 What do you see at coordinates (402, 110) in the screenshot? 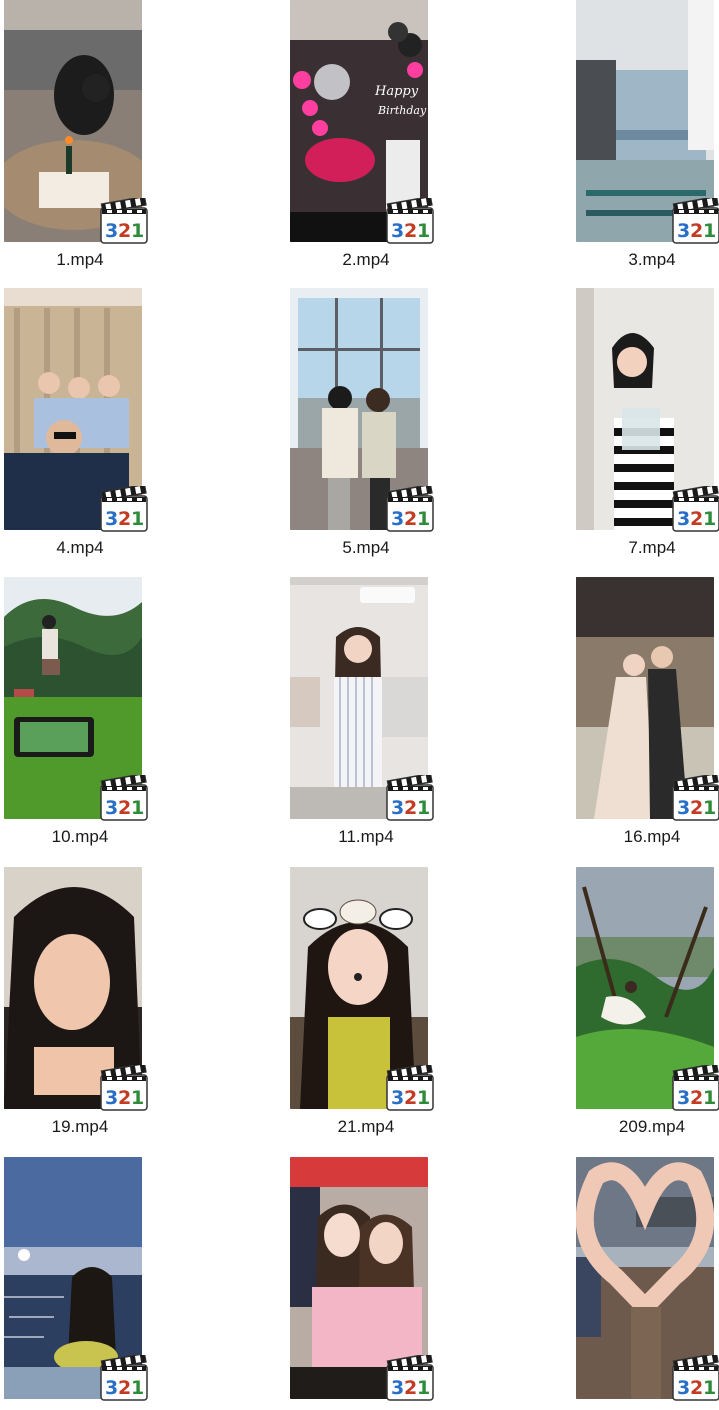
I see `svg-text: Birthday` at bounding box center [402, 110].